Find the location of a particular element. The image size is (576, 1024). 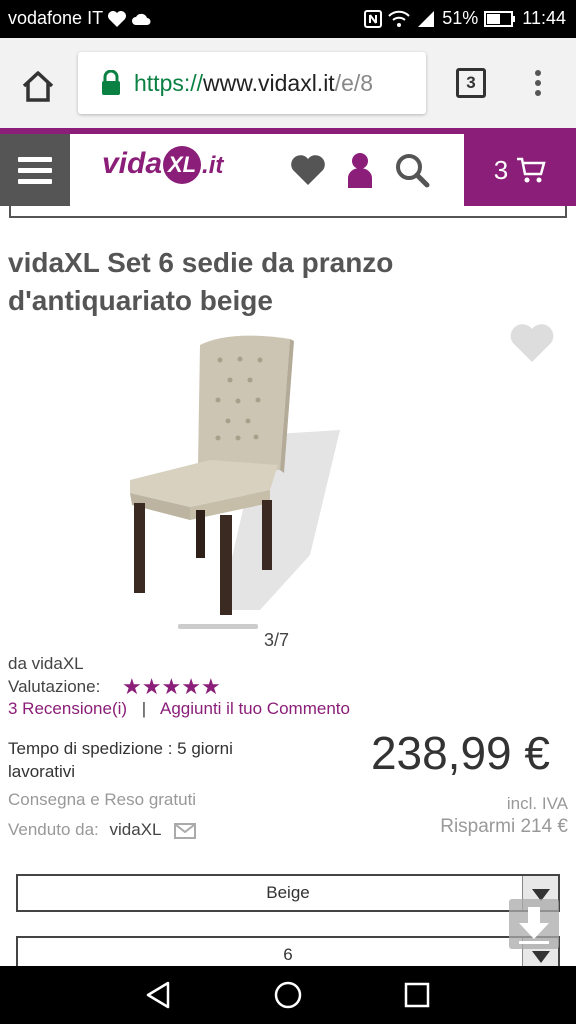

rating-stars: ★★★★★ is located at coordinates (171, 687).